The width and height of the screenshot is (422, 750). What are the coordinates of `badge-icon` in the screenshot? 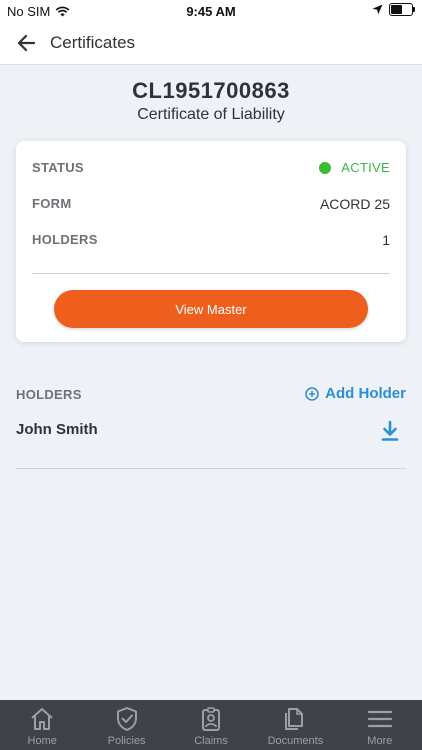 It's located at (211, 719).